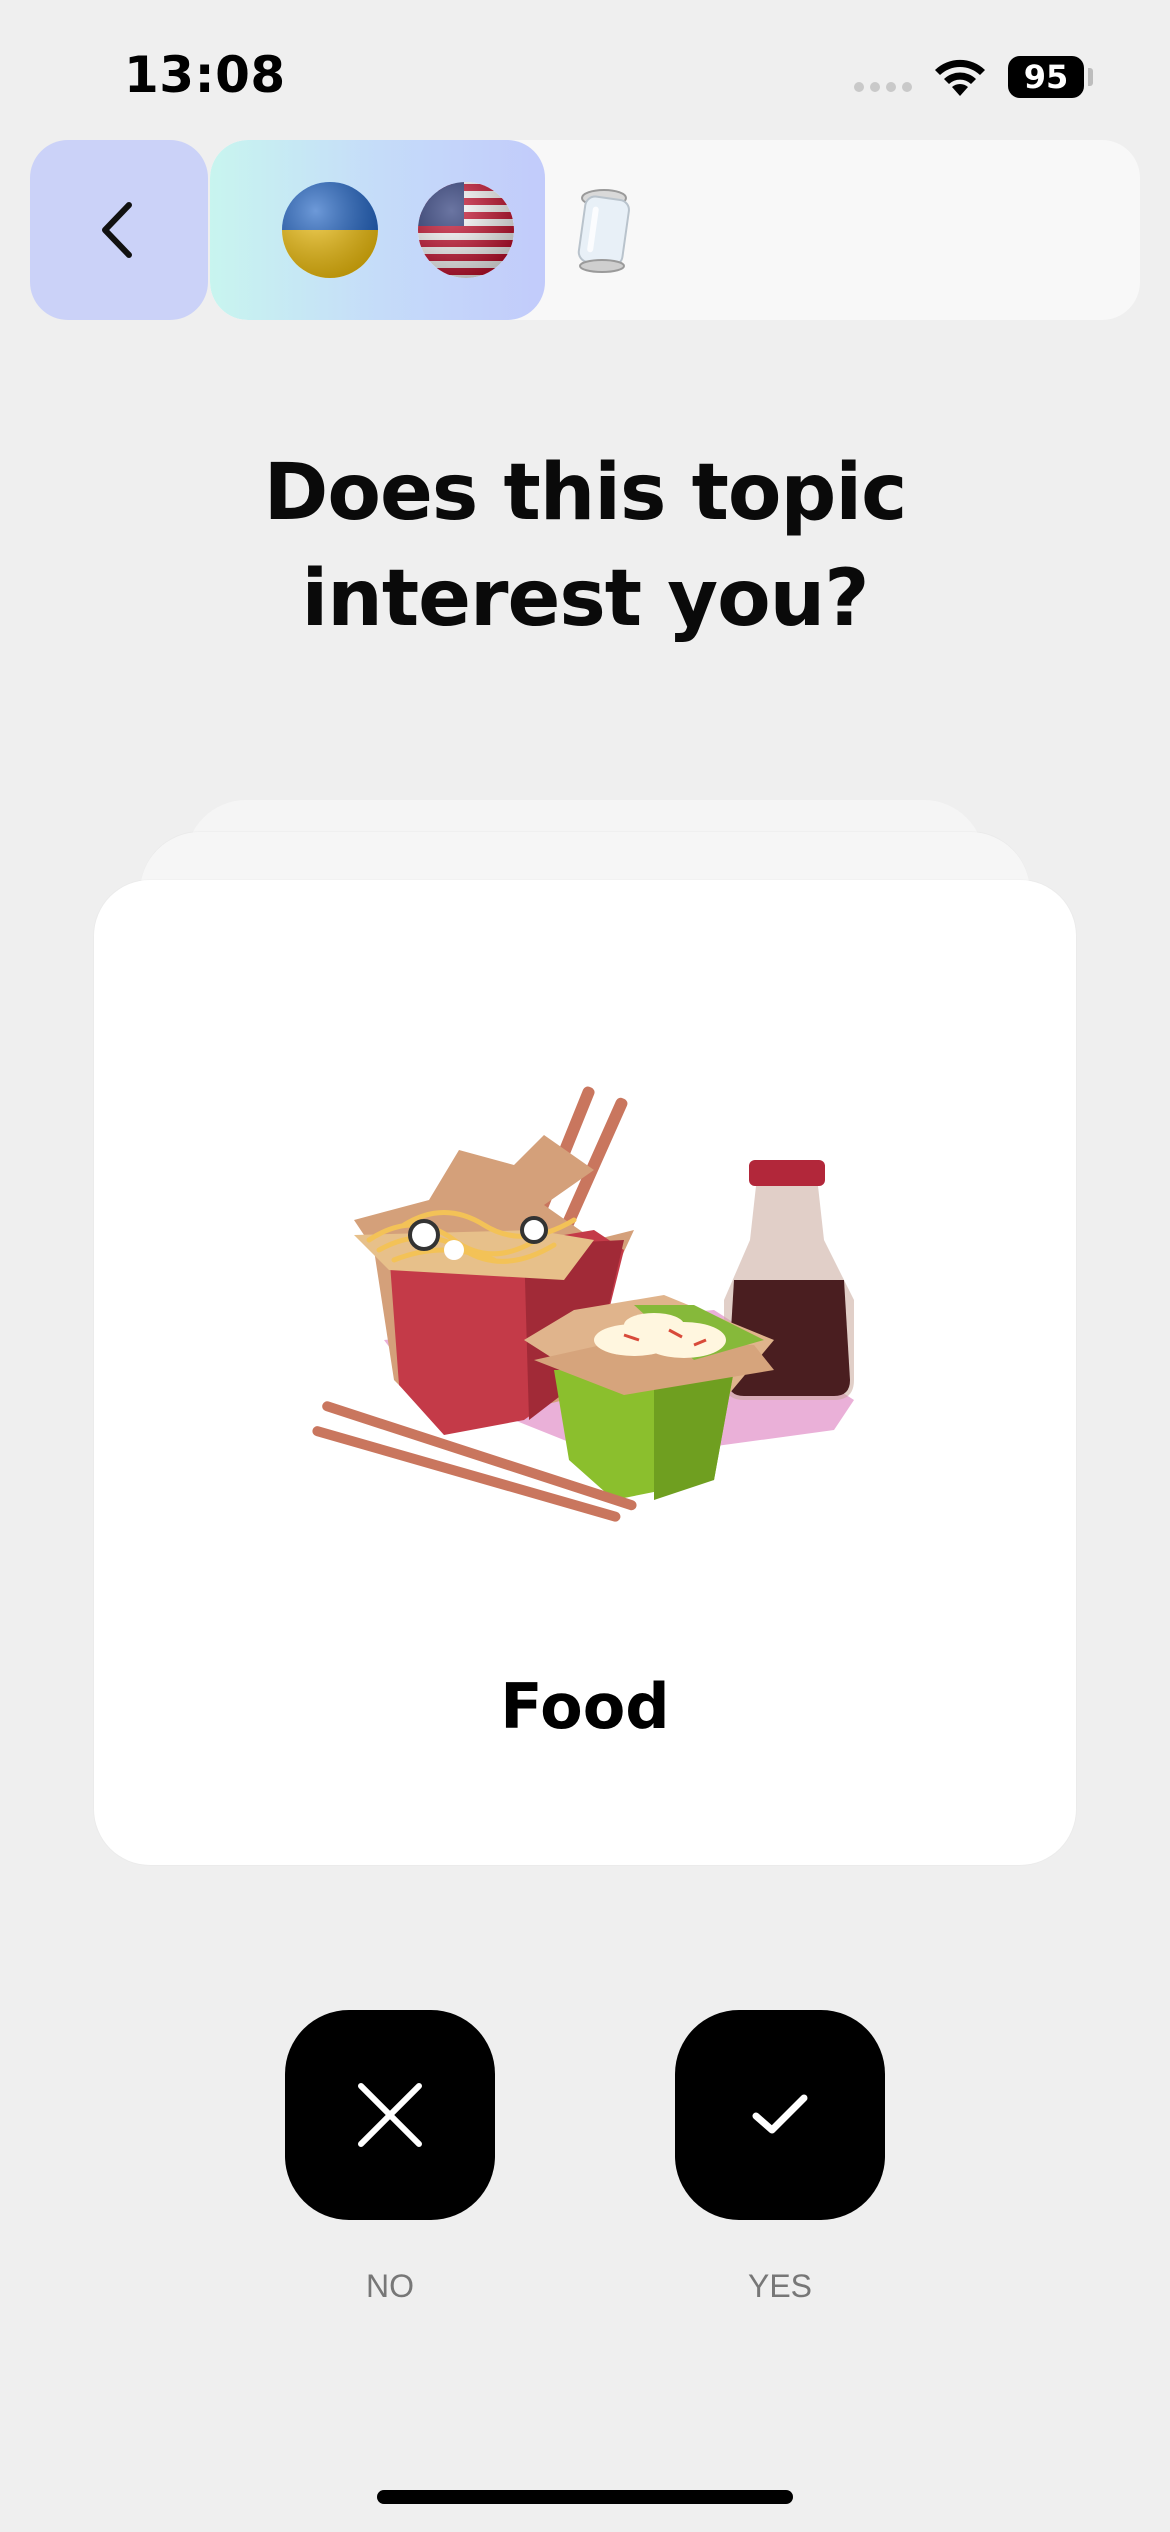 The image size is (1170, 2532). What do you see at coordinates (205, 75) in the screenshot?
I see `status-time: 13:08` at bounding box center [205, 75].